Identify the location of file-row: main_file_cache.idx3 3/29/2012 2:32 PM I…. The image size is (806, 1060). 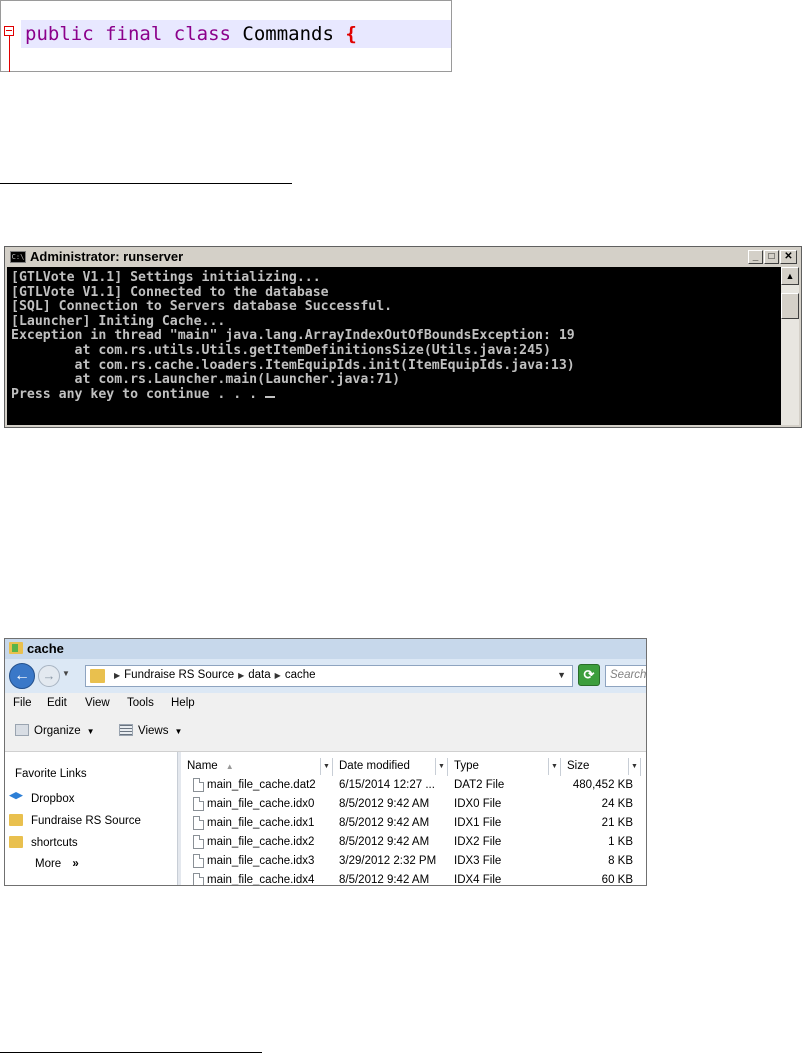
(413, 862).